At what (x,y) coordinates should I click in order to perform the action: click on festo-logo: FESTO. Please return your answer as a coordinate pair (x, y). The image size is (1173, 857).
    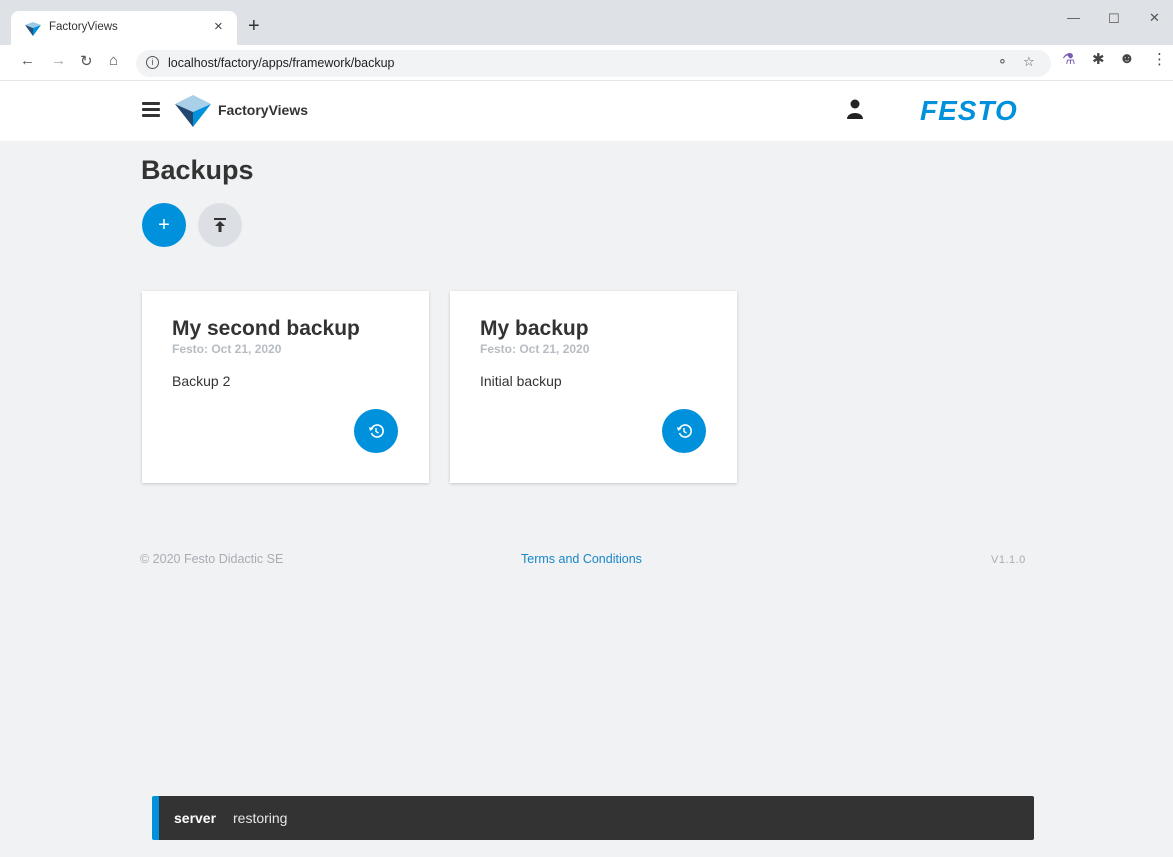
    Looking at the image, I should click on (969, 110).